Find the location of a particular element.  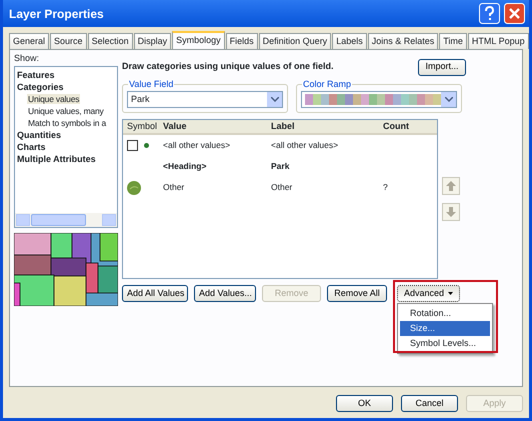

dialog-button: OK is located at coordinates (364, 403).